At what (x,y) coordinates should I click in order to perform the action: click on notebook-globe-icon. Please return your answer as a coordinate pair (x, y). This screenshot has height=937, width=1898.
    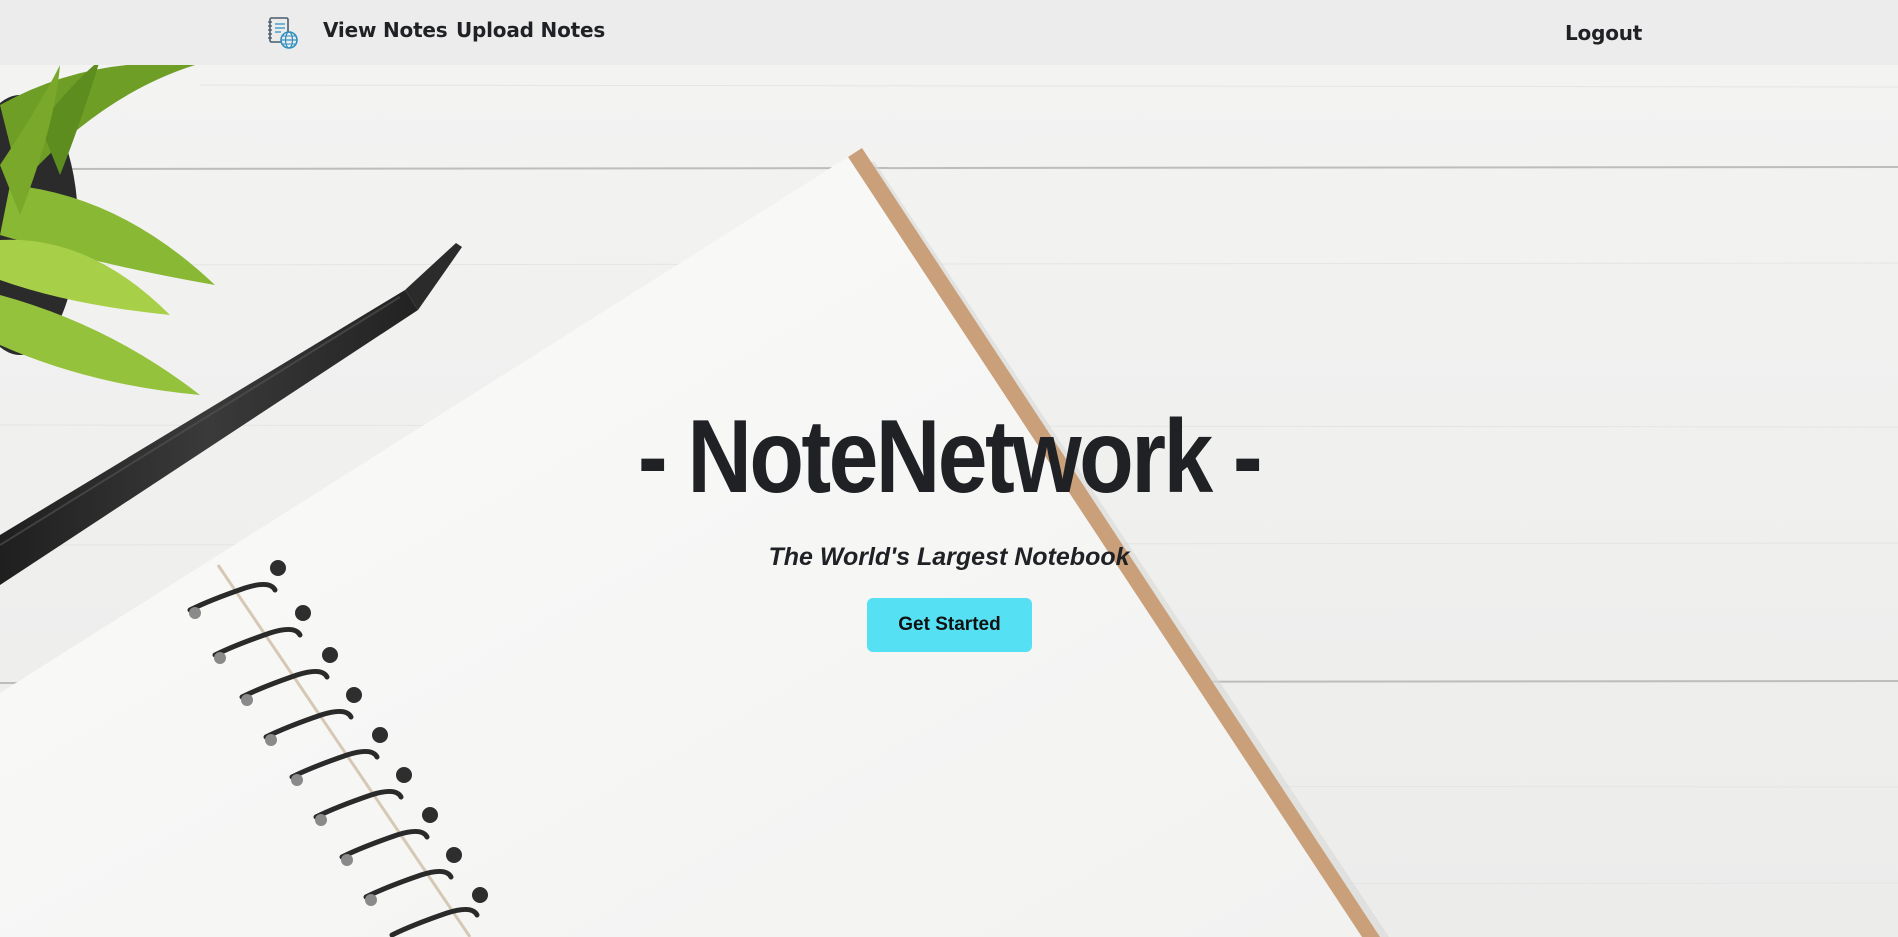
    Looking at the image, I should click on (283, 33).